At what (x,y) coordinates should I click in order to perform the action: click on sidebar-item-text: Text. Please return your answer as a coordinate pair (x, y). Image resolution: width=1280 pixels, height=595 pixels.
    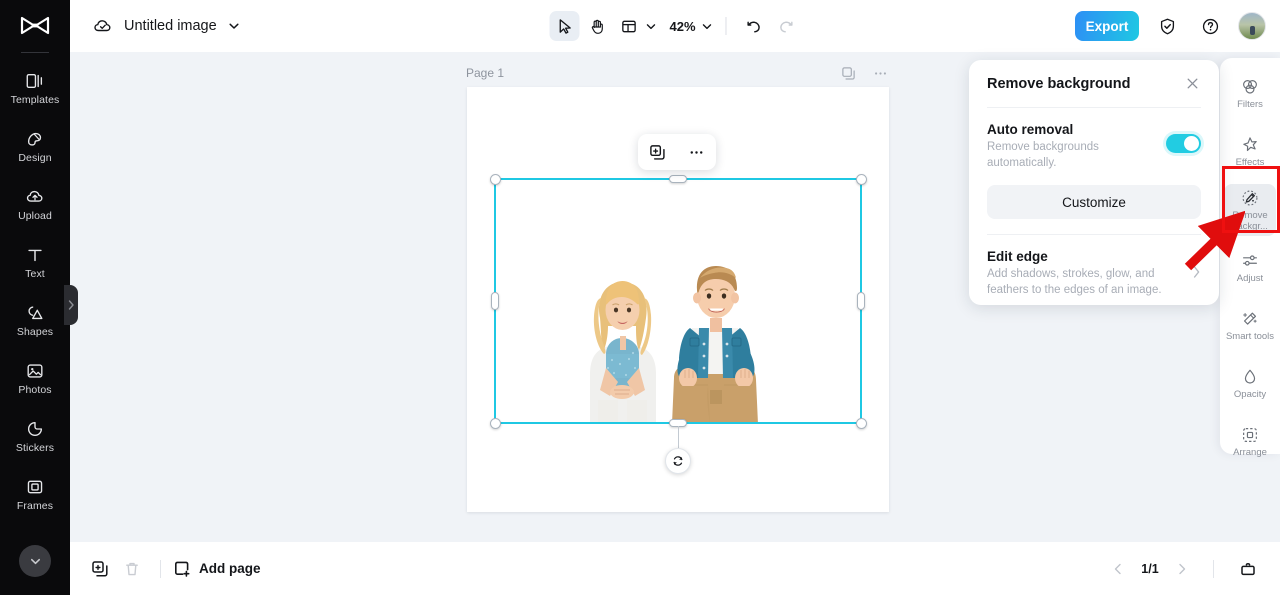
    Looking at the image, I should click on (35, 262).